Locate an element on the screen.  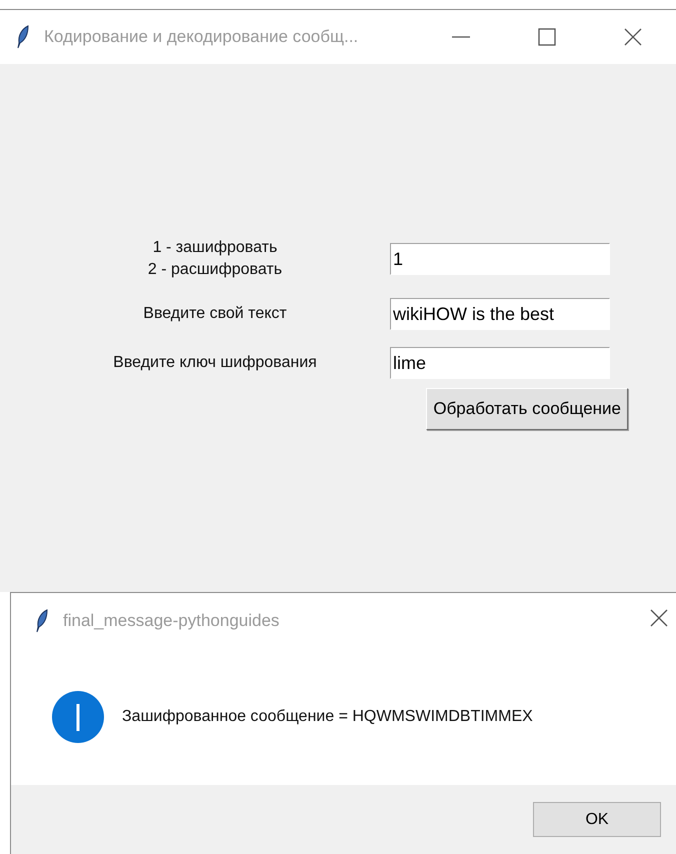
ok-button: OK is located at coordinates (597, 819).